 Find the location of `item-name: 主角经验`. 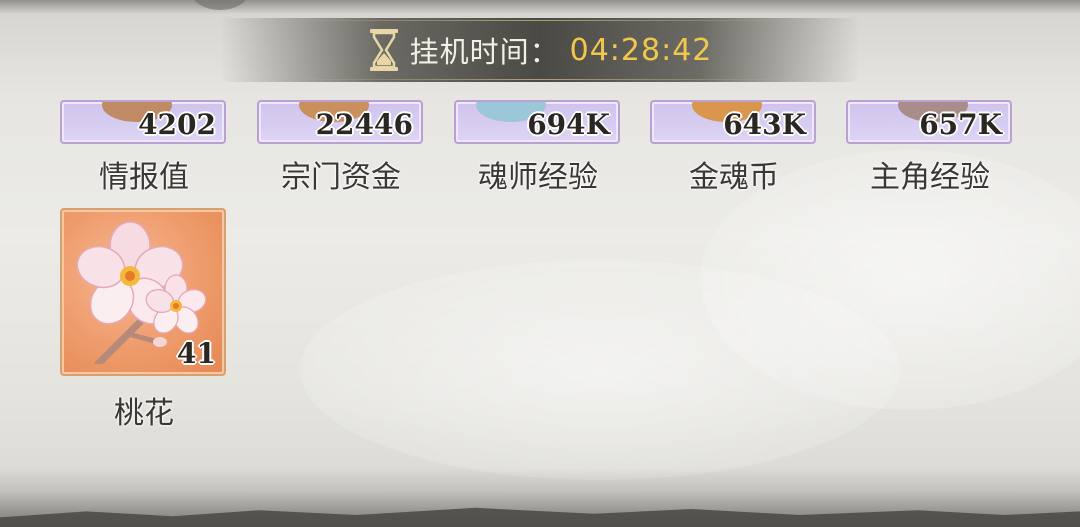

item-name: 主角经验 is located at coordinates (930, 177).